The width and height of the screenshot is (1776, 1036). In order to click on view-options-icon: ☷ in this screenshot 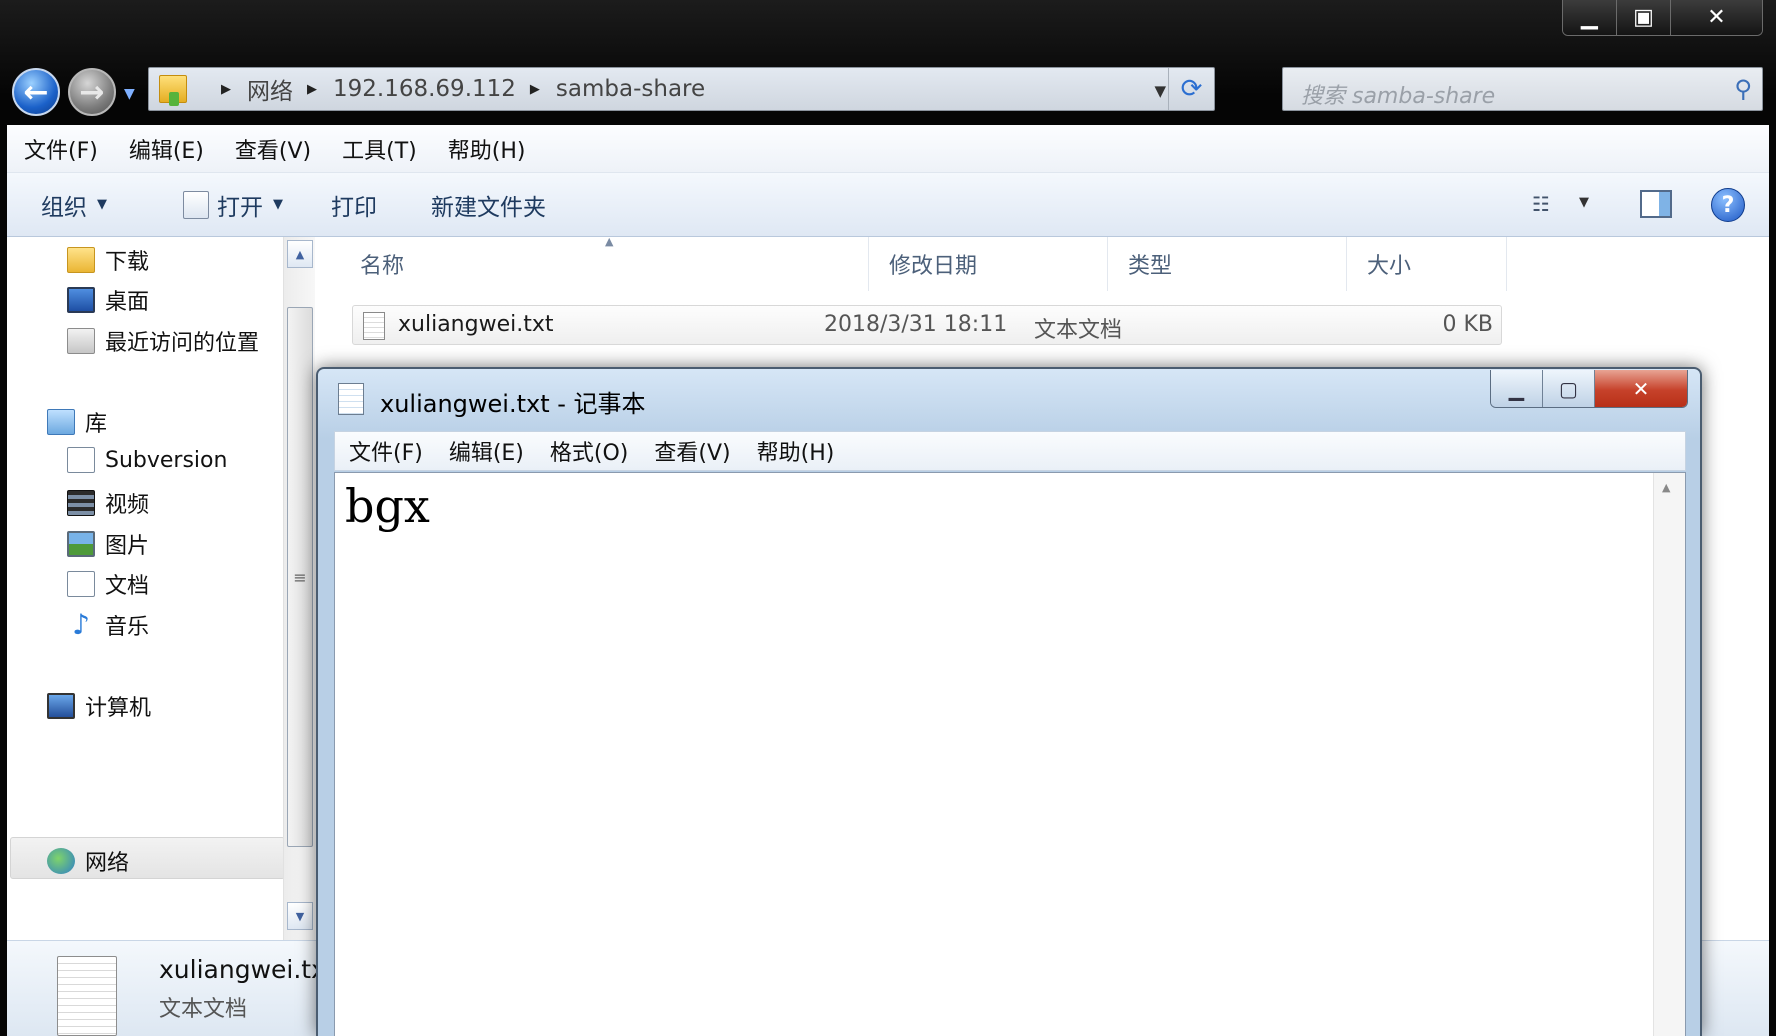, I will do `click(1546, 204)`.